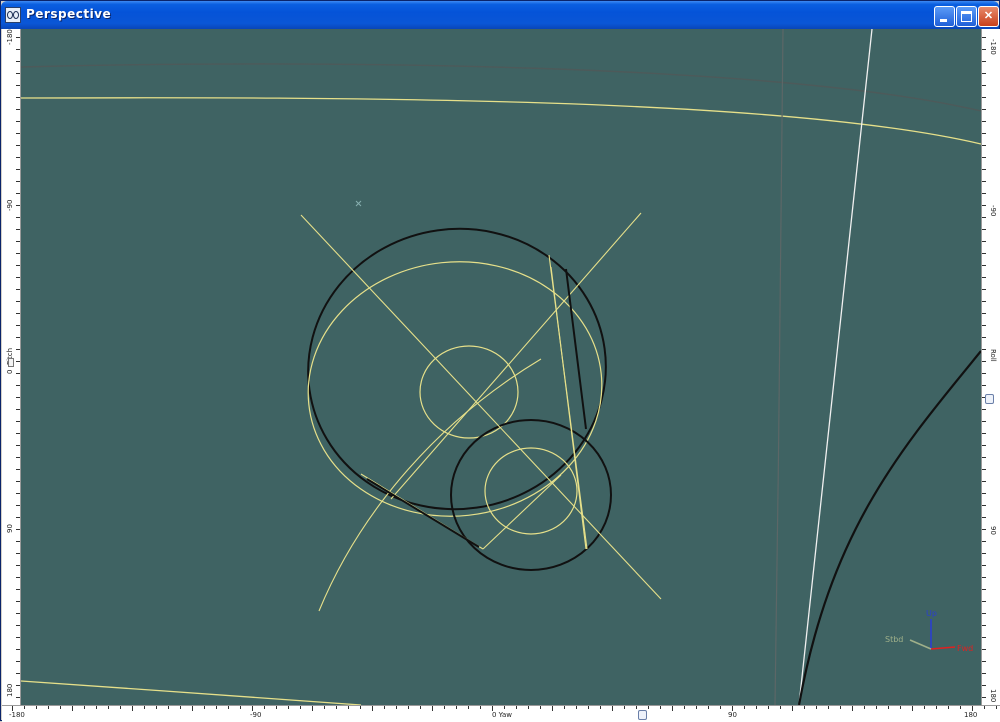  What do you see at coordinates (993, 47) in the screenshot?
I see `roll-tick-label: -180` at bounding box center [993, 47].